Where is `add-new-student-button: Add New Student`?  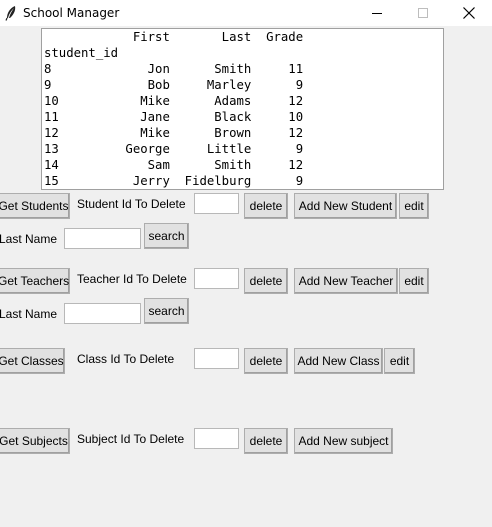
add-new-student-button: Add New Student is located at coordinates (345, 206).